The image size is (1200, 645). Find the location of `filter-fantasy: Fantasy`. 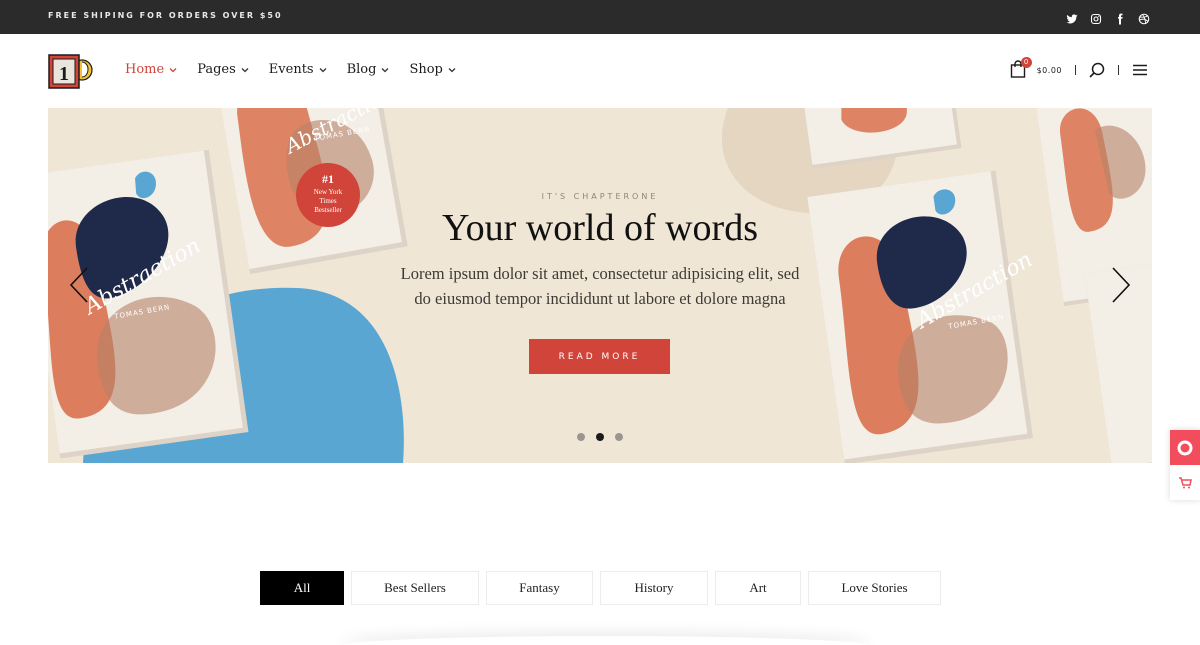

filter-fantasy: Fantasy is located at coordinates (539, 588).